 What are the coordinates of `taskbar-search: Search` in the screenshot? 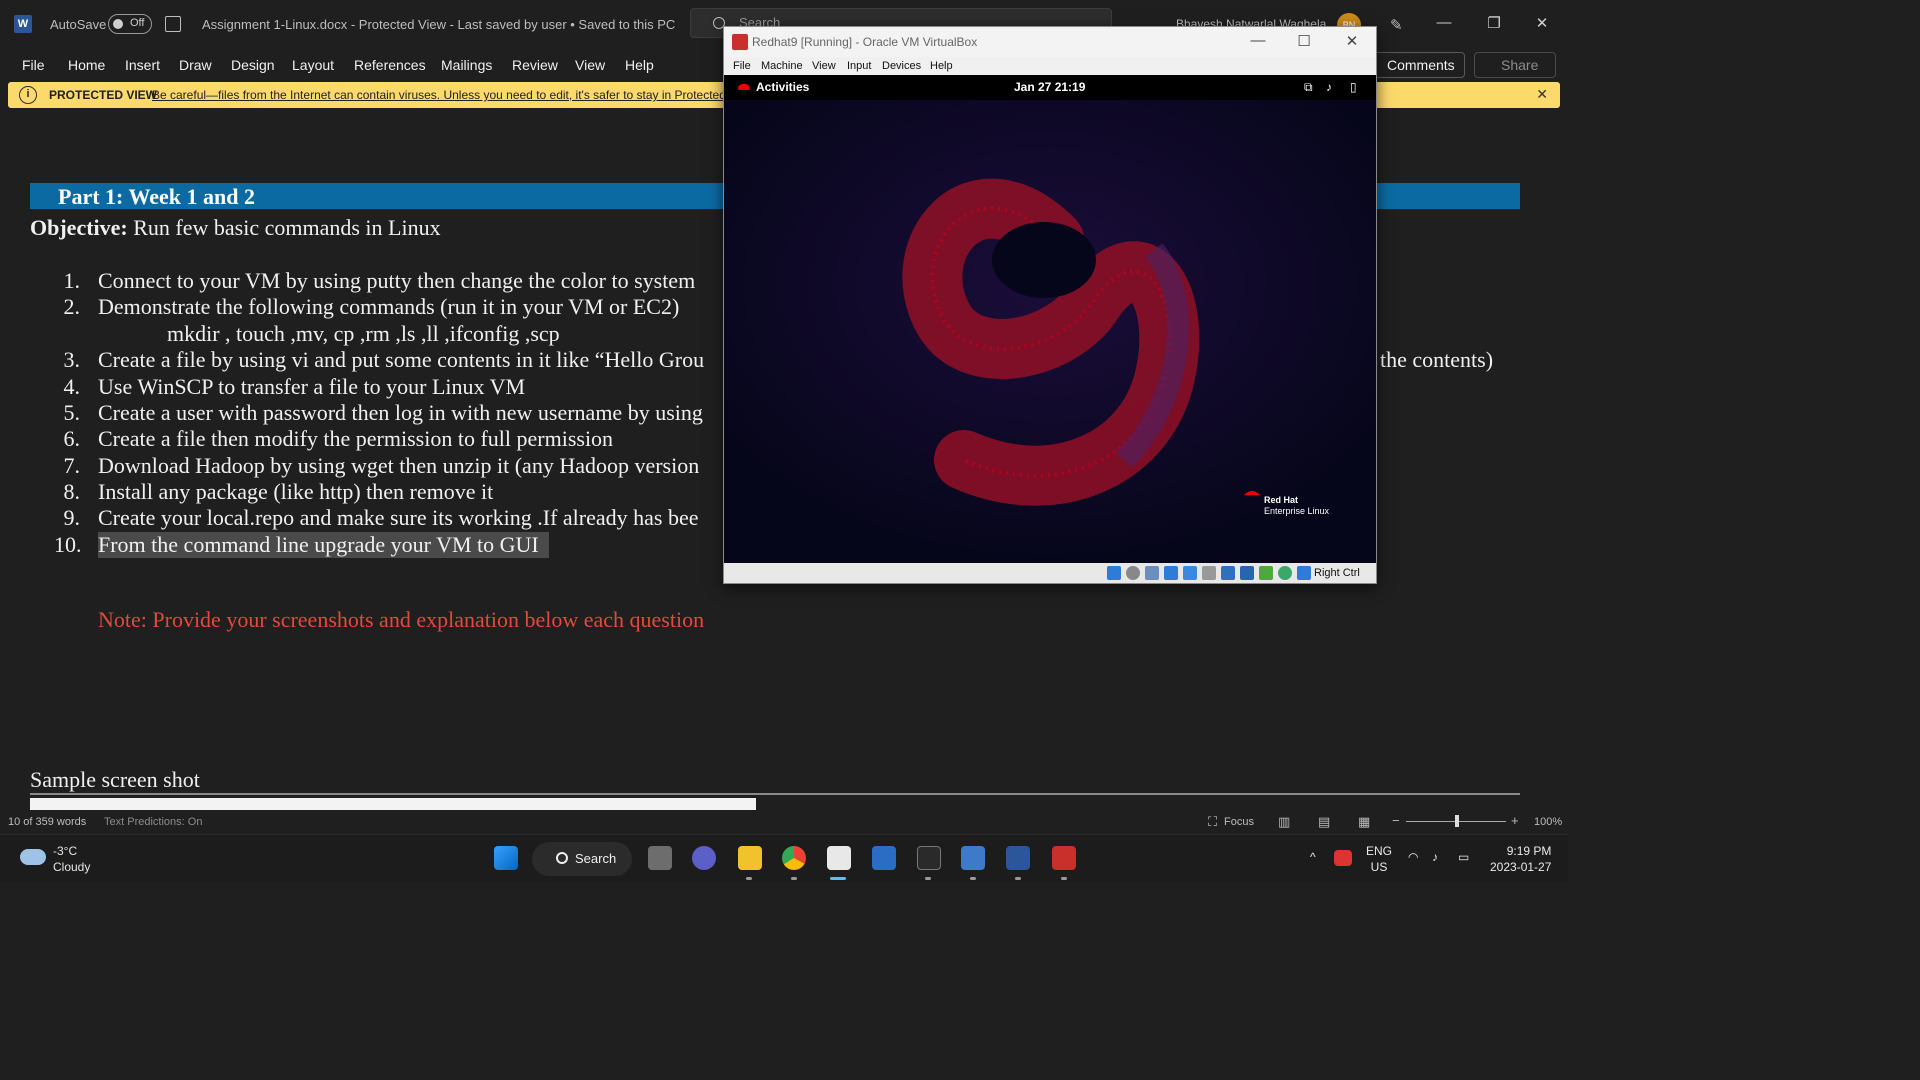 It's located at (582, 859).